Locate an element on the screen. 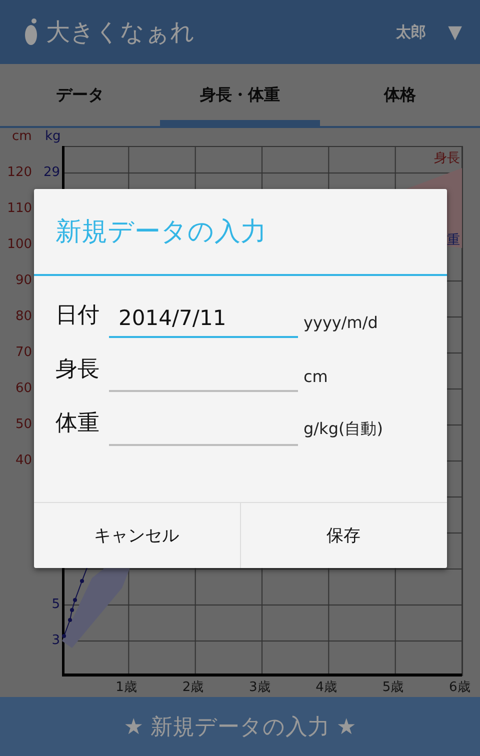 The height and width of the screenshot is (756, 480). tab: 体格 is located at coordinates (400, 95).